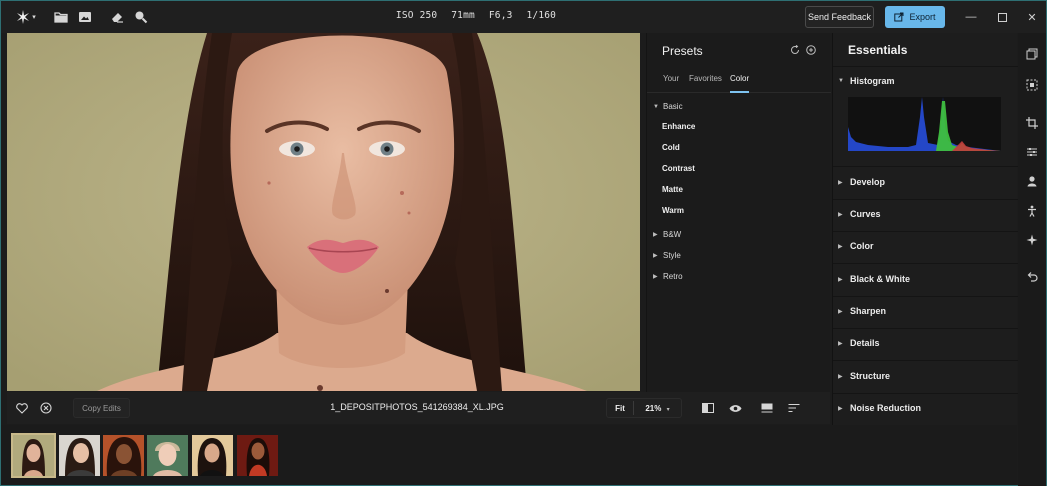  Describe the element at coordinates (861, 182) in the screenshot. I see `section-develop: ▶ Develop` at that location.